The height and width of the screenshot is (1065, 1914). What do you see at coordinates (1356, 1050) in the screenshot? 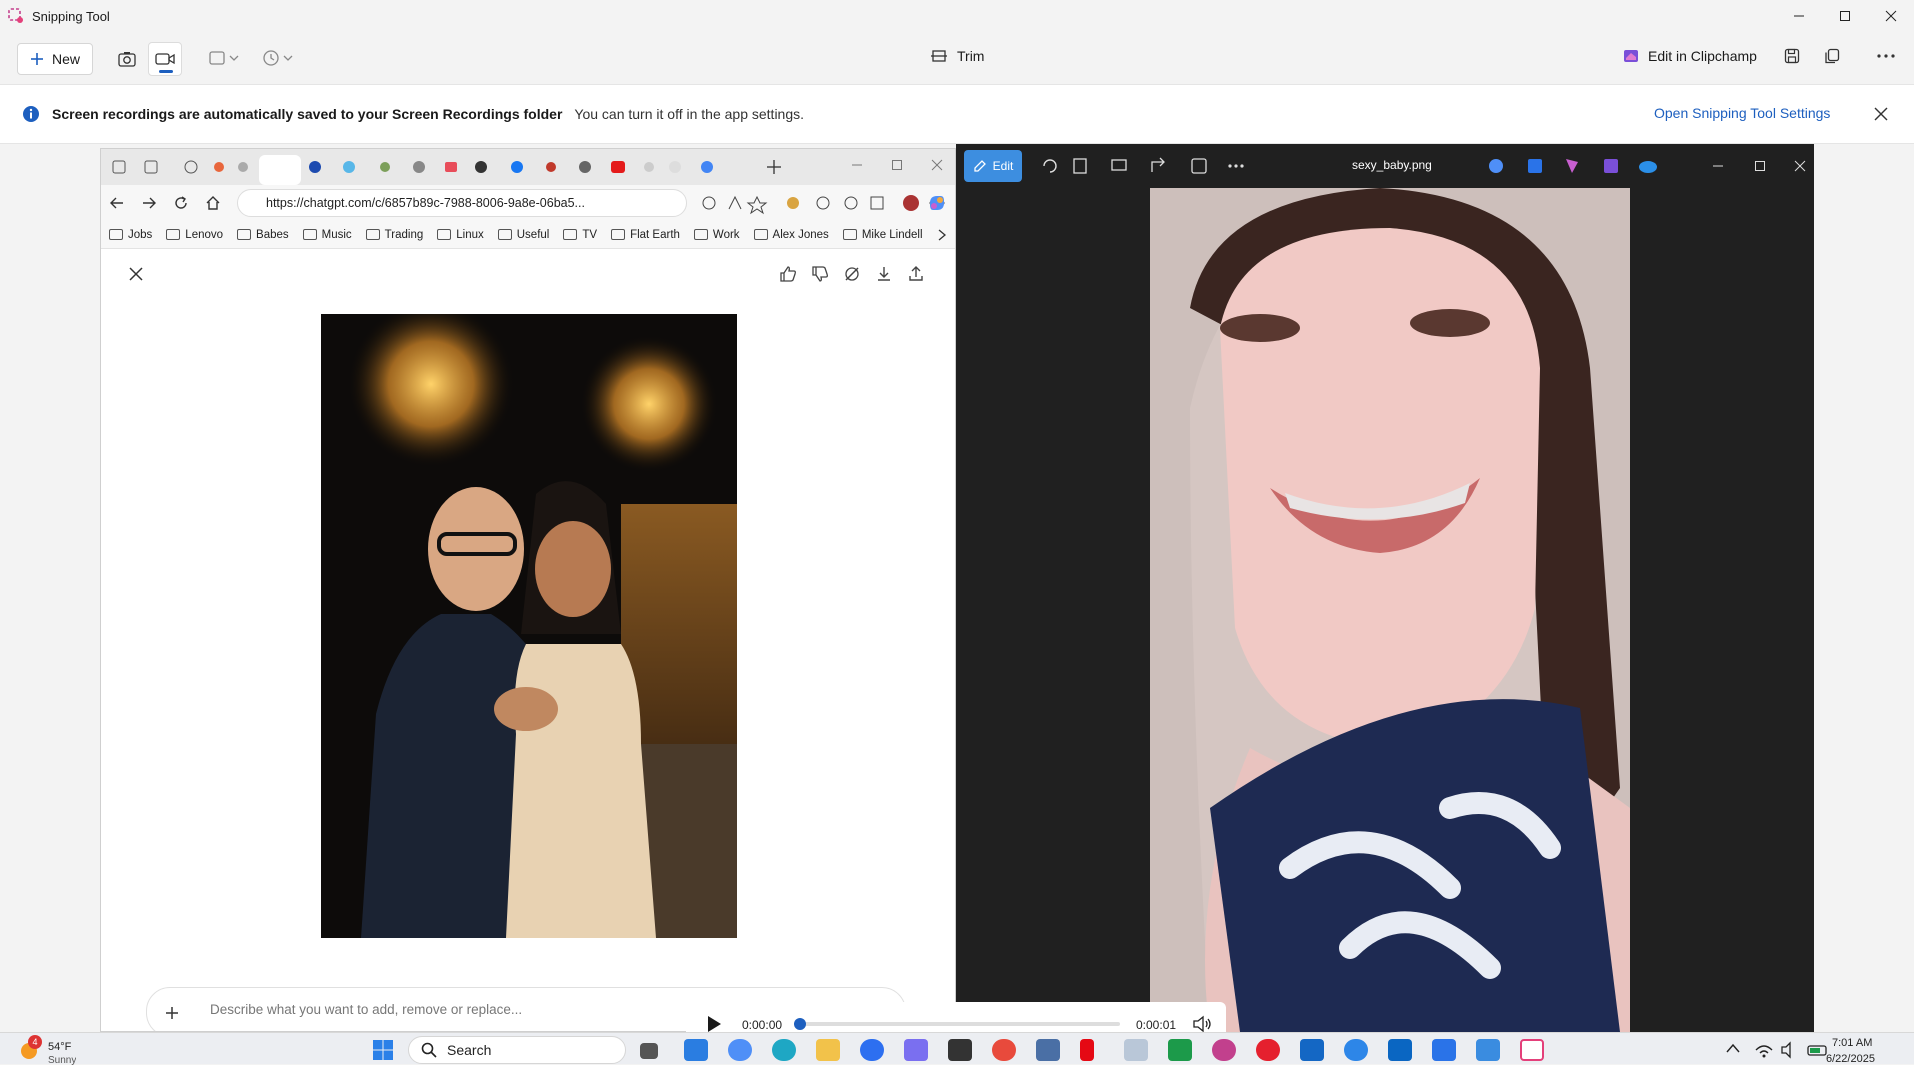
I see `messenger-icon` at bounding box center [1356, 1050].